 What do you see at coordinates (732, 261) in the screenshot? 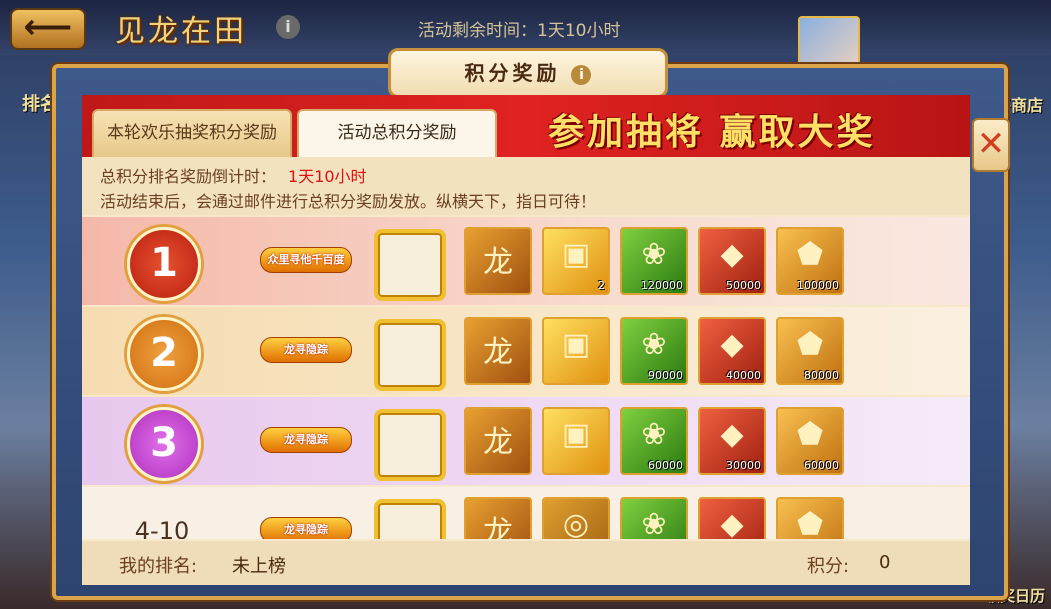
I see `red-gem-icon: ◆ 50000` at bounding box center [732, 261].